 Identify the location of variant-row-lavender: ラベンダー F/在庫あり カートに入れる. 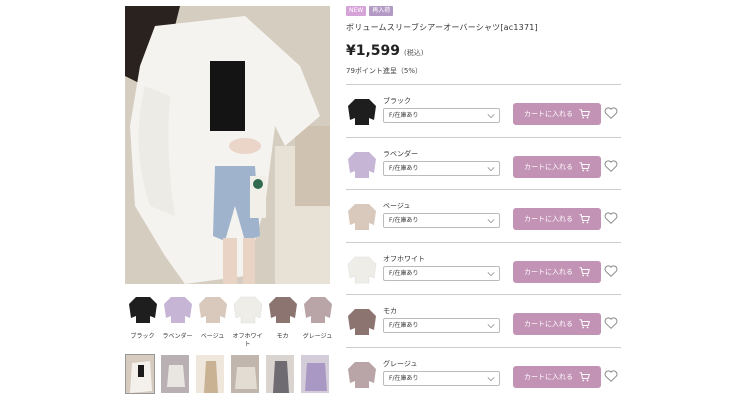
(483, 163).